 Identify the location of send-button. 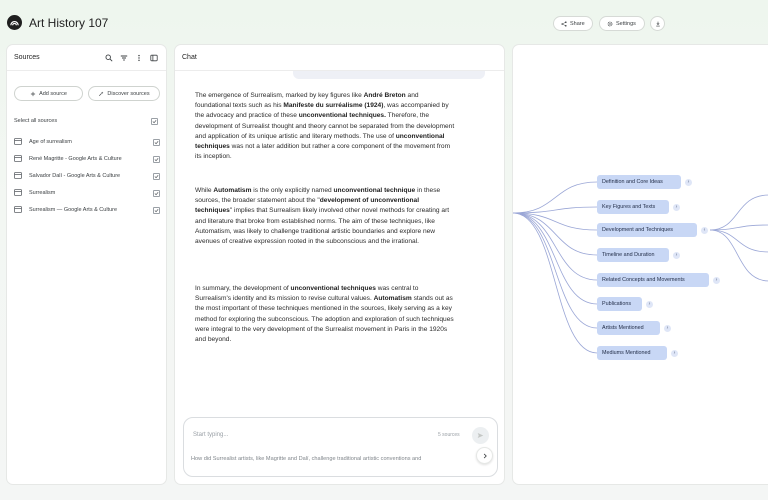
(480, 435).